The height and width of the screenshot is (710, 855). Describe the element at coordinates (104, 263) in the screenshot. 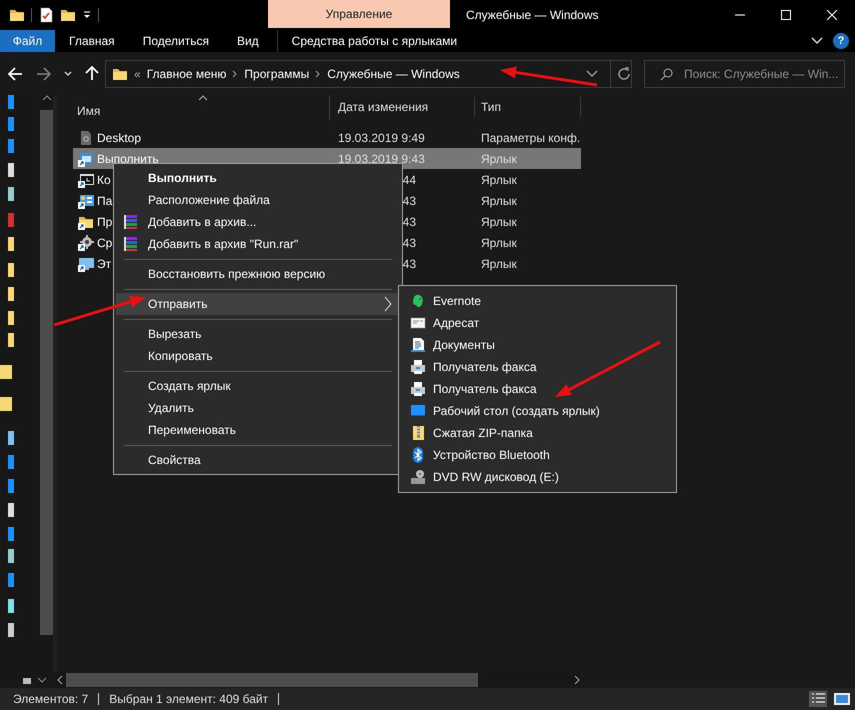

I see `file-name: Эт` at that location.